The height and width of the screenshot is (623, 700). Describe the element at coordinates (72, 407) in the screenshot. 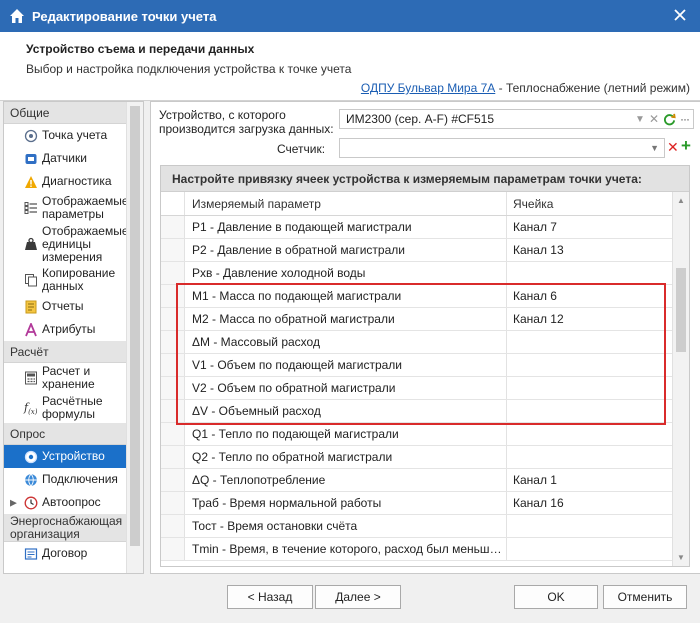

I see `sidebar-item-label: Расчётные формулы` at that location.